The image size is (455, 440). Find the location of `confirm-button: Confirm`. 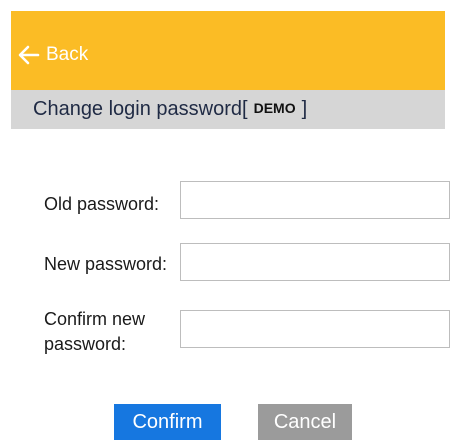

confirm-button: Confirm is located at coordinates (167, 422).